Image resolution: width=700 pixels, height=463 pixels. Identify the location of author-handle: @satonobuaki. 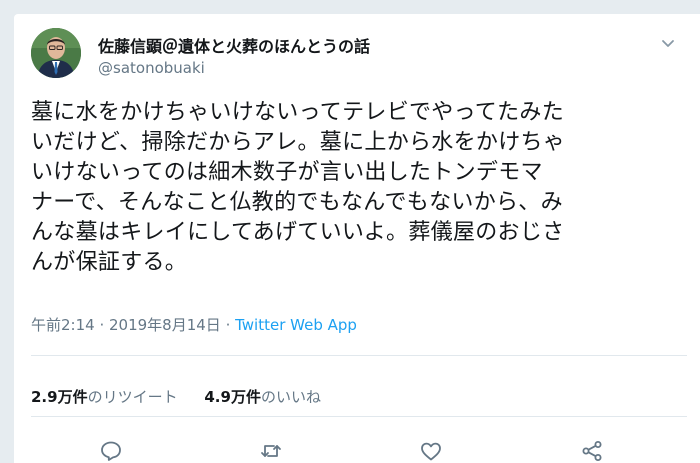
(151, 68).